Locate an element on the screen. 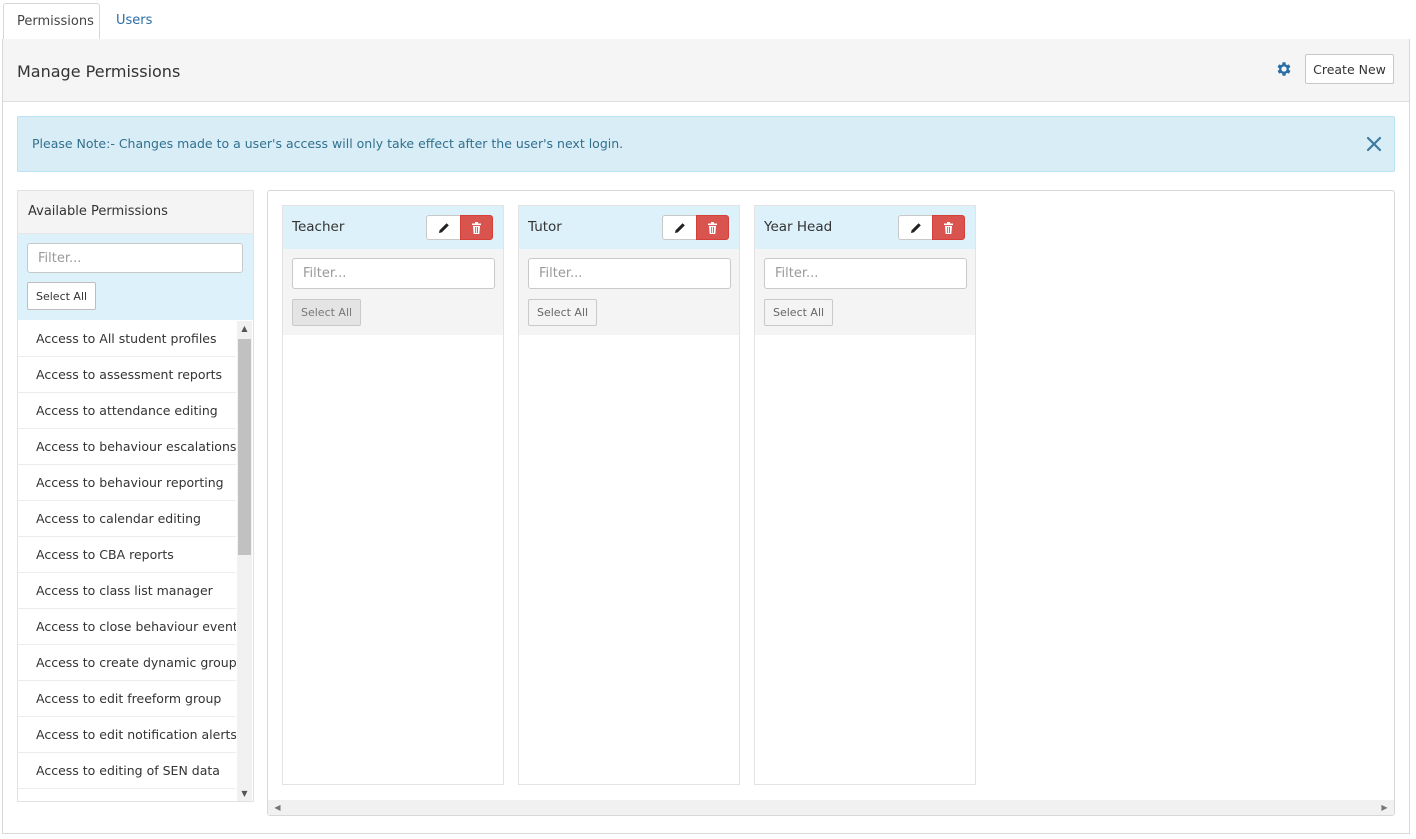  role-title: Tutor is located at coordinates (545, 227).